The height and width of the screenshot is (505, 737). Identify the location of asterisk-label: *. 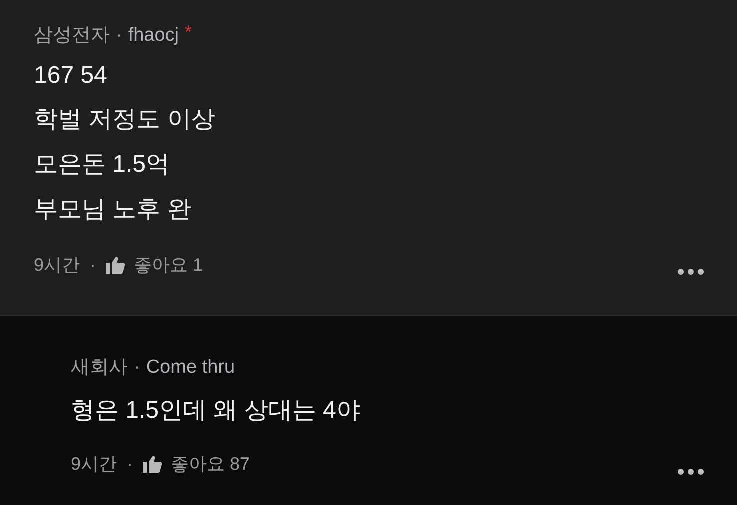
(188, 32).